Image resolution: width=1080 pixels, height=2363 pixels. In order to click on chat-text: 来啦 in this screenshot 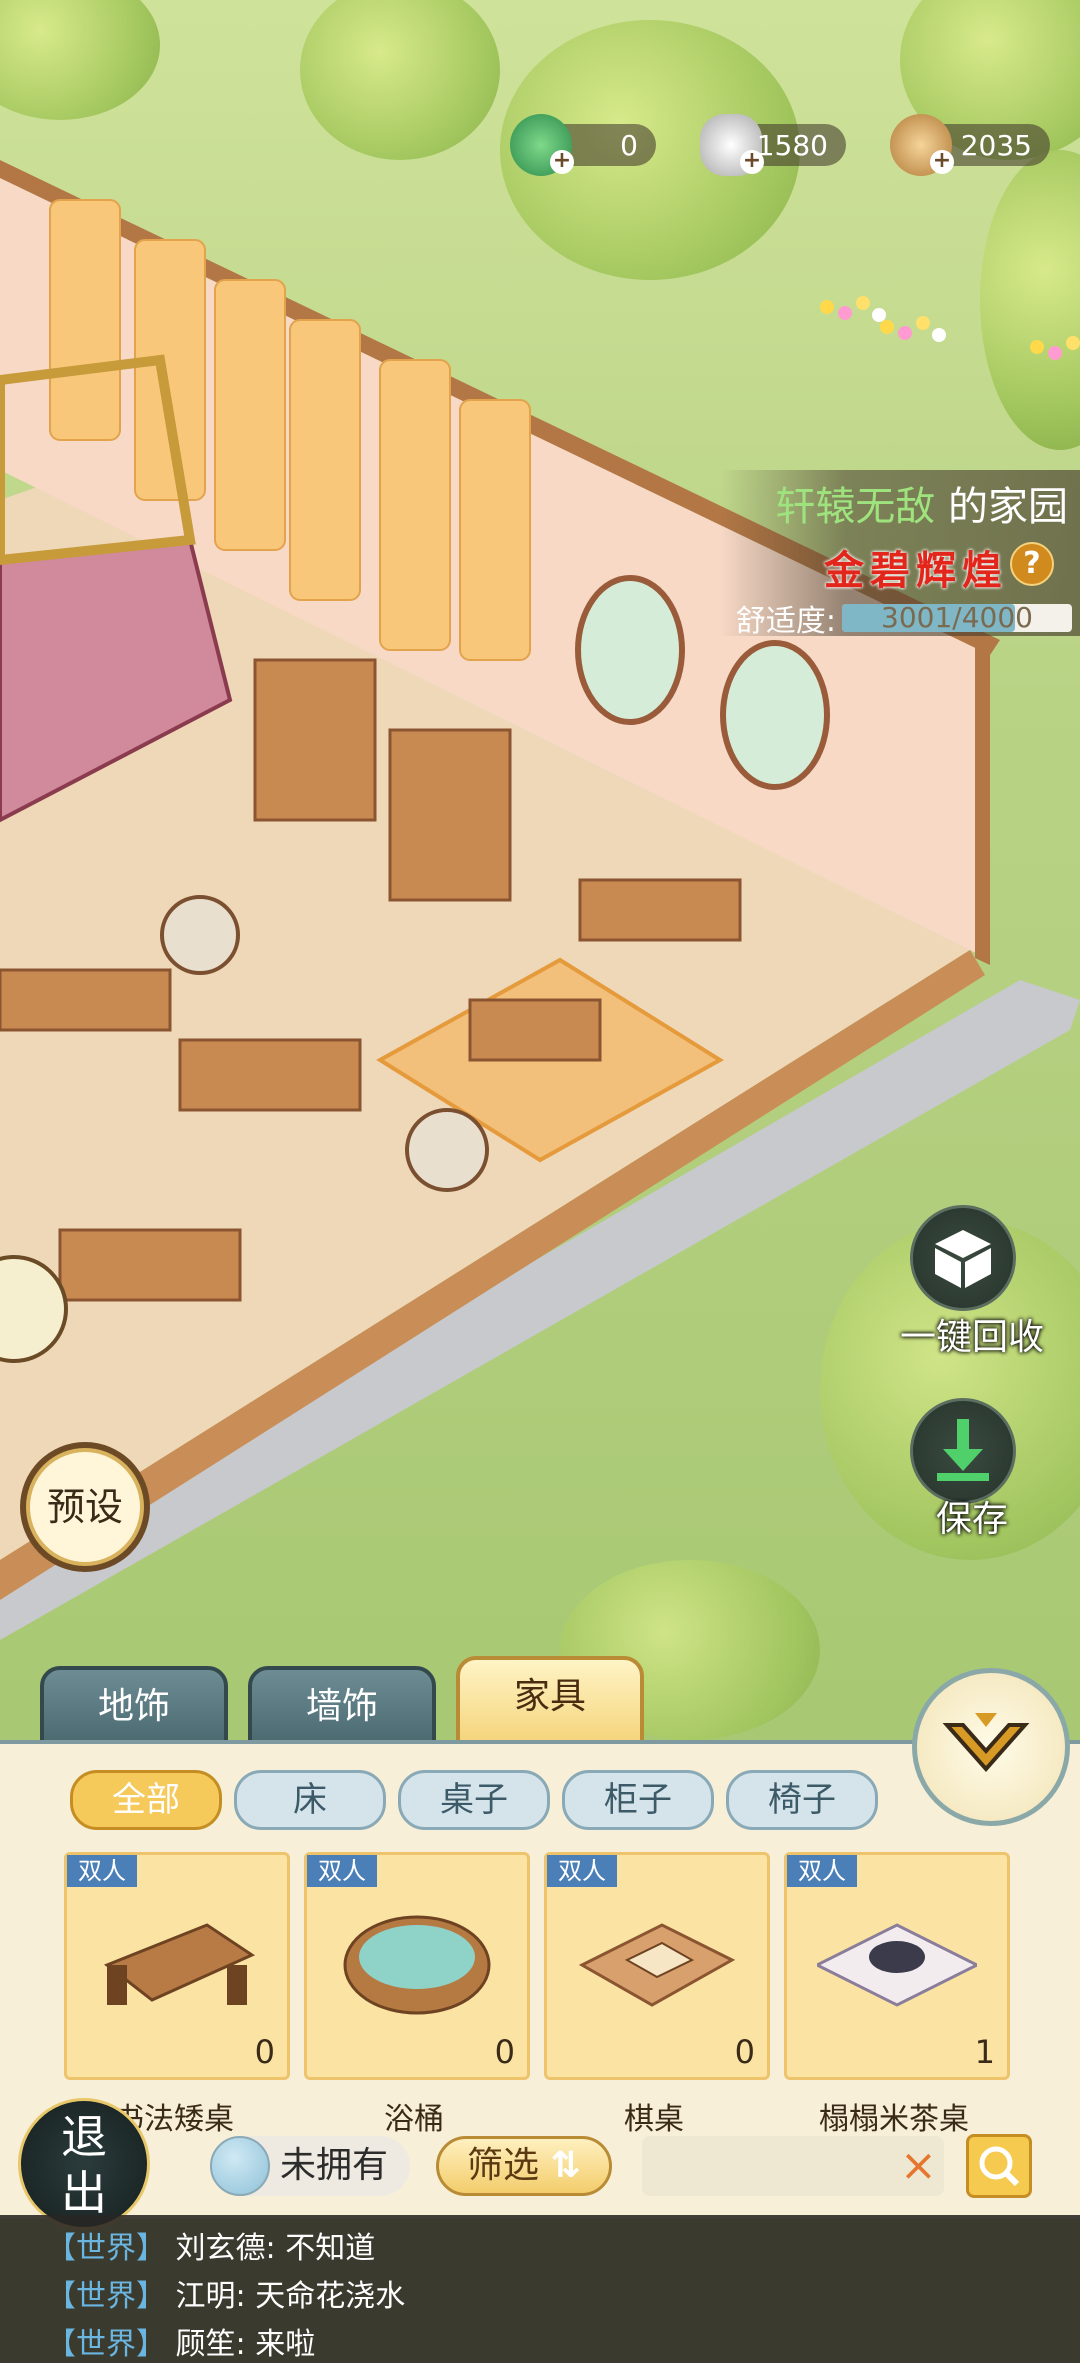, I will do `click(285, 2344)`.